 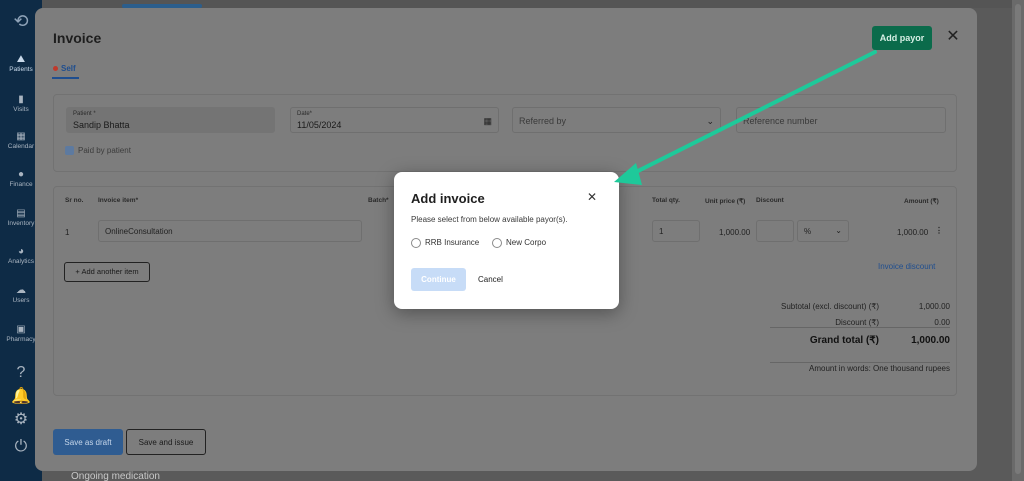 I want to click on col-header-amount: Amount (₹), so click(x=921, y=201).